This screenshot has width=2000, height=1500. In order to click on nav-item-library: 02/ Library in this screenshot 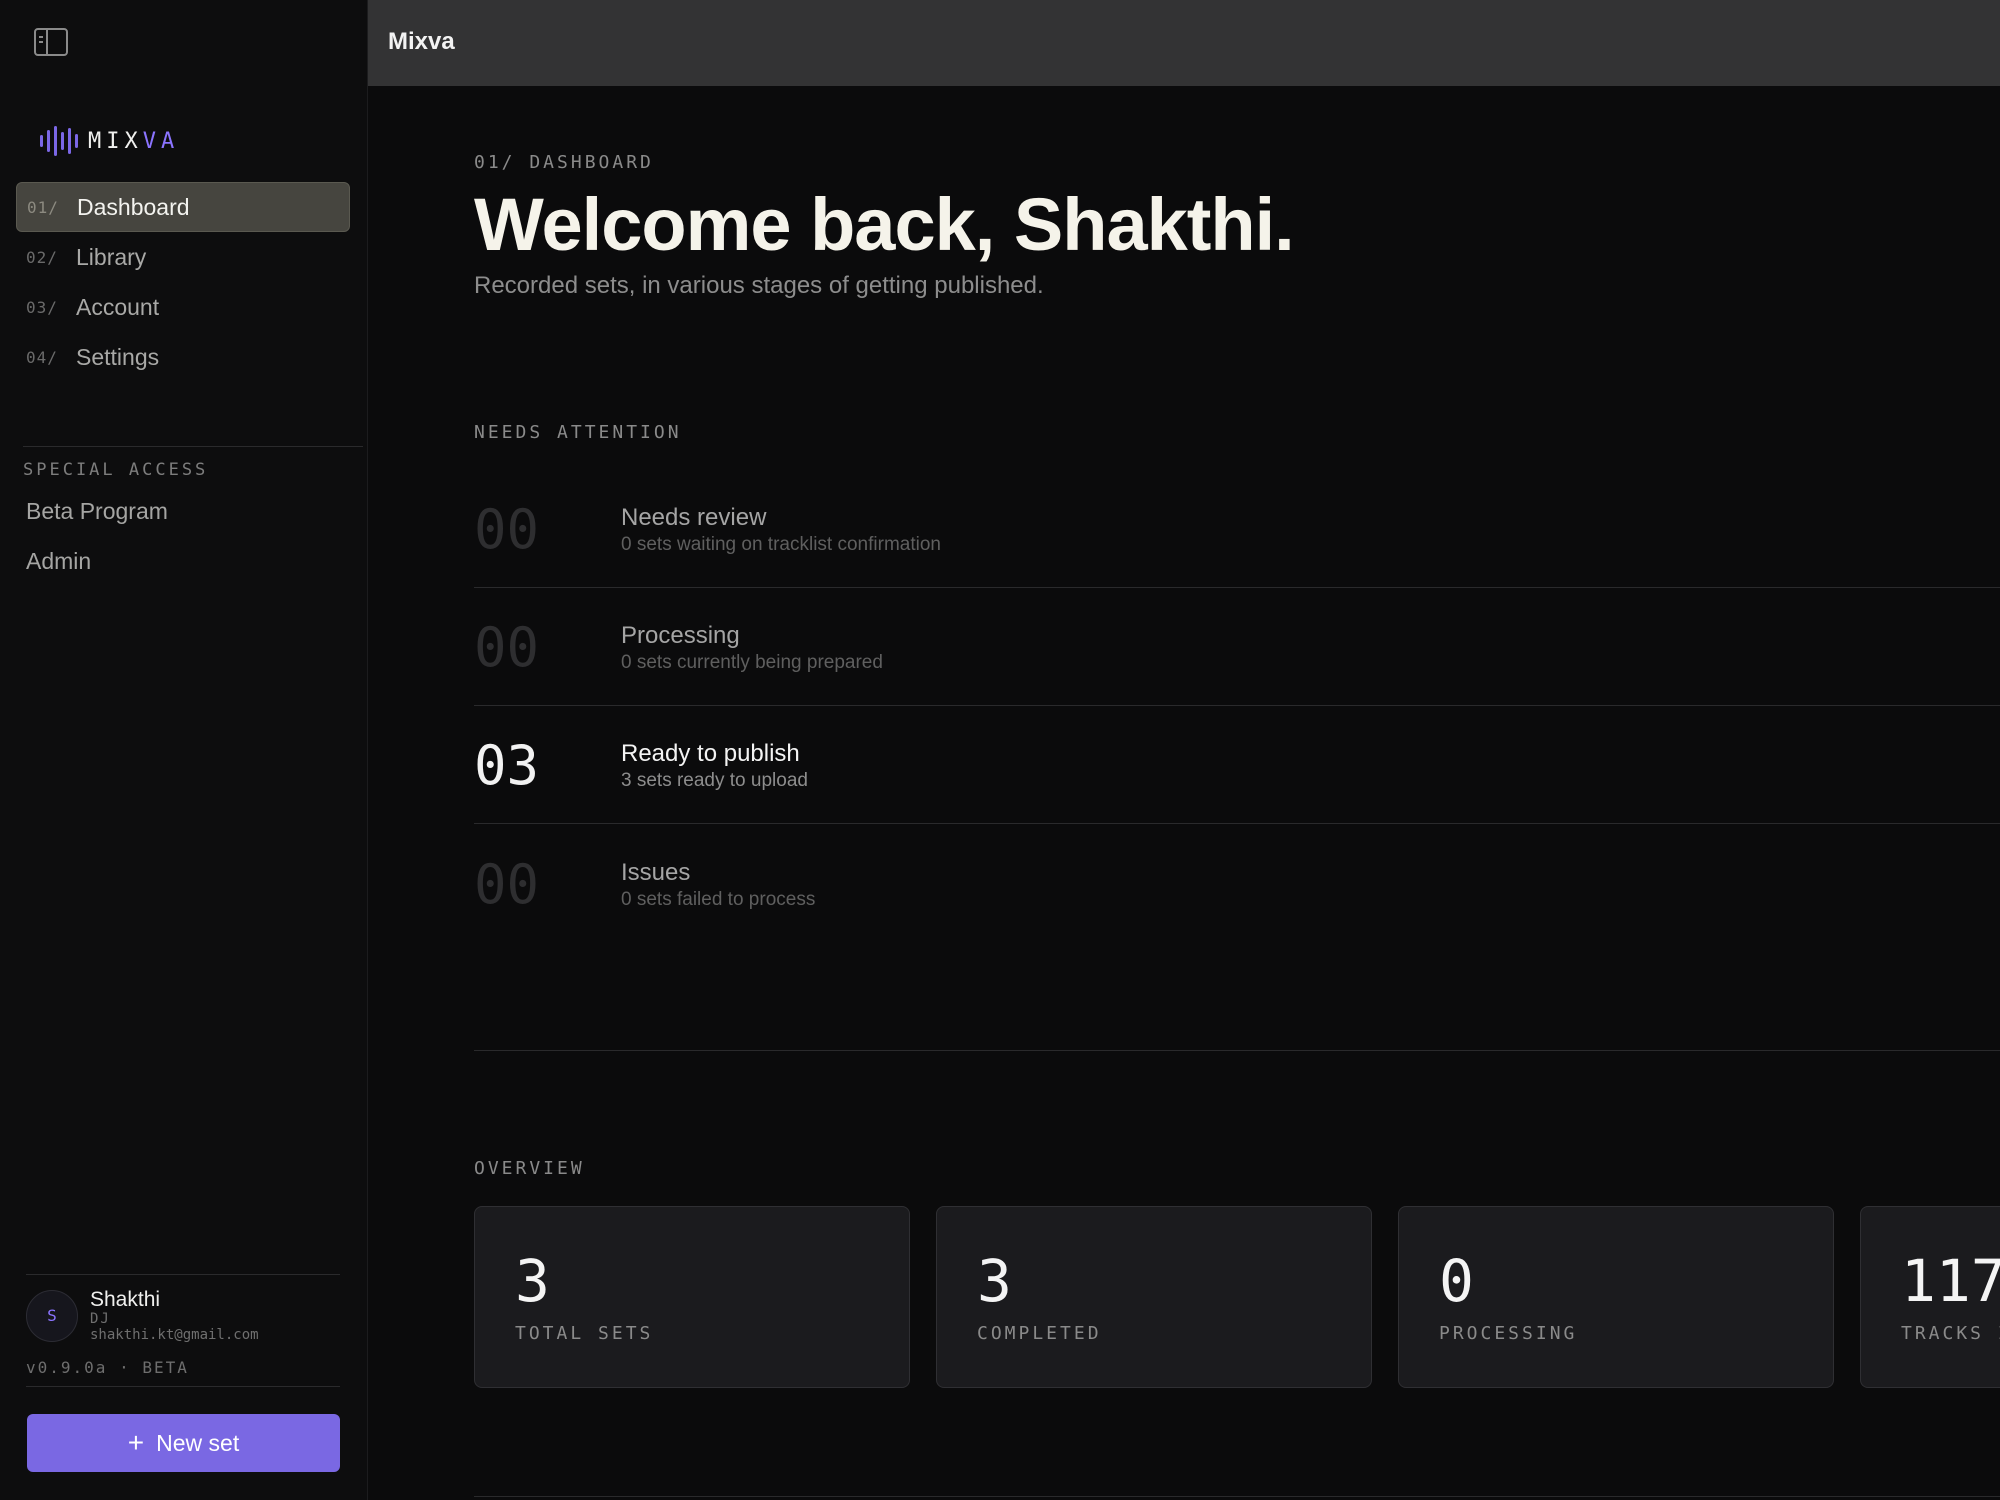, I will do `click(183, 257)`.